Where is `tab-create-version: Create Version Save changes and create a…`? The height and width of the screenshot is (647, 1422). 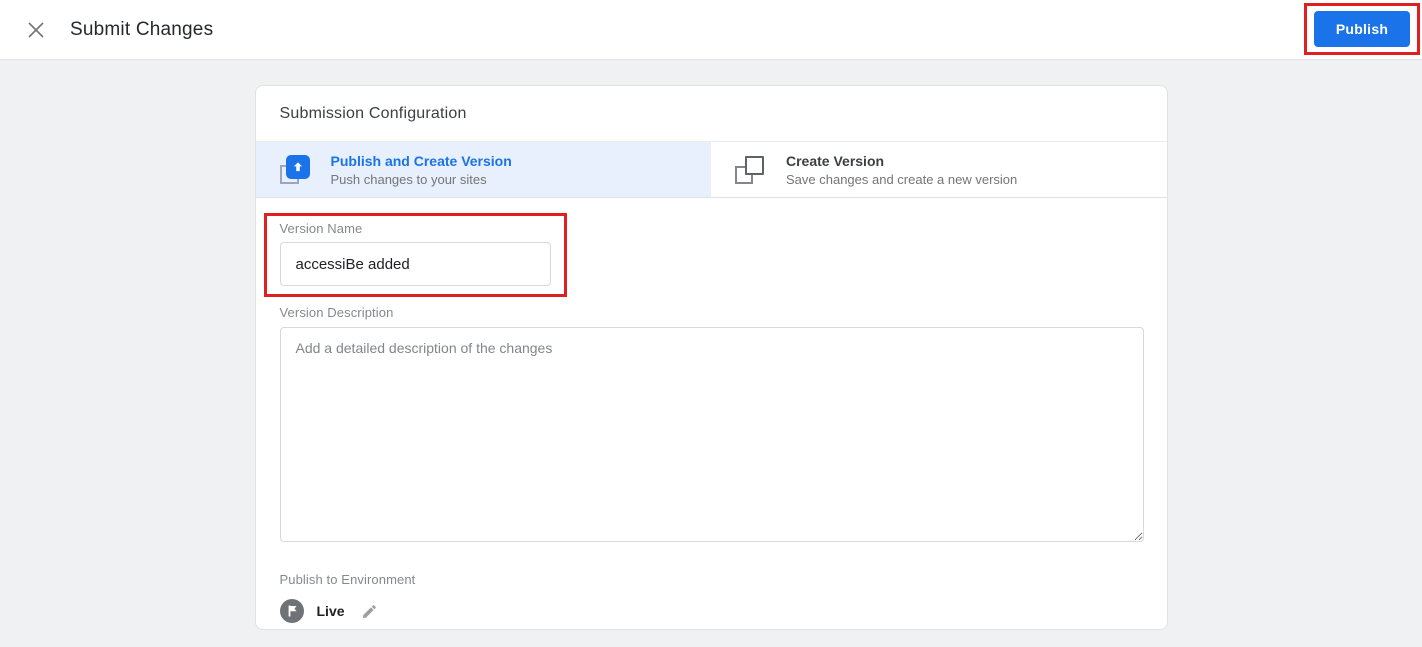 tab-create-version: Create Version Save changes and create a… is located at coordinates (939, 169).